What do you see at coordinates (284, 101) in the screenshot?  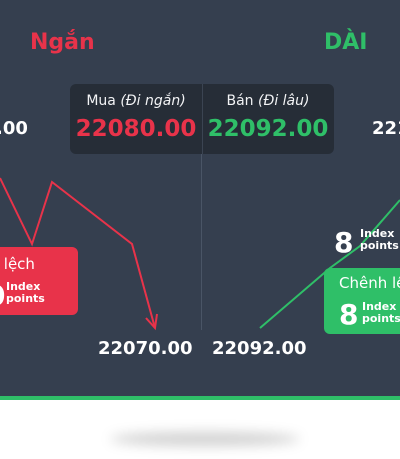 I see `sell-hint: (Đi lâu)` at bounding box center [284, 101].